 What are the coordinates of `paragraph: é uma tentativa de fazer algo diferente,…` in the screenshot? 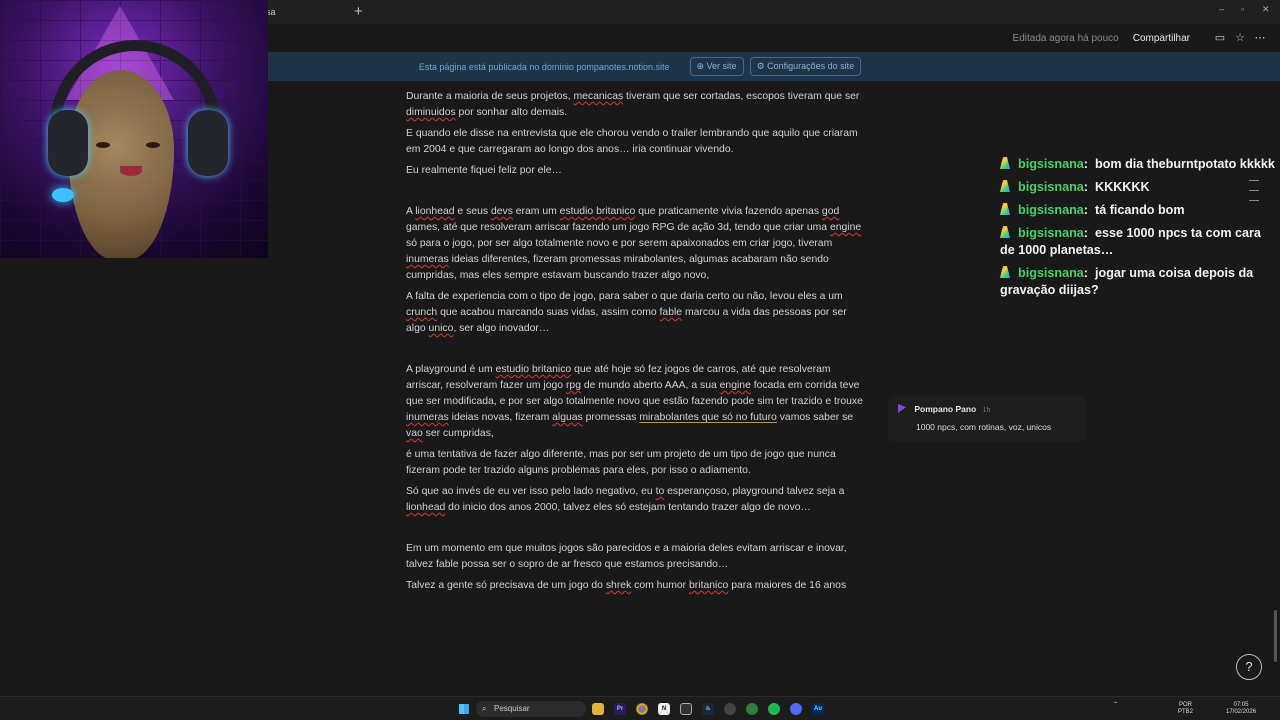 It's located at (636, 463).